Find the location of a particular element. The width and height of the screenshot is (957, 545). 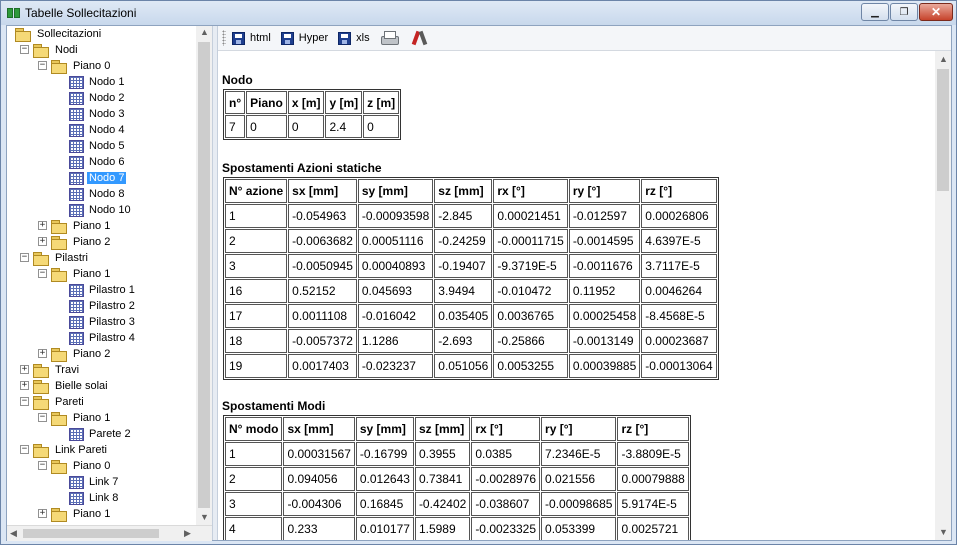

table-cell: 0.045693 is located at coordinates (395, 291).